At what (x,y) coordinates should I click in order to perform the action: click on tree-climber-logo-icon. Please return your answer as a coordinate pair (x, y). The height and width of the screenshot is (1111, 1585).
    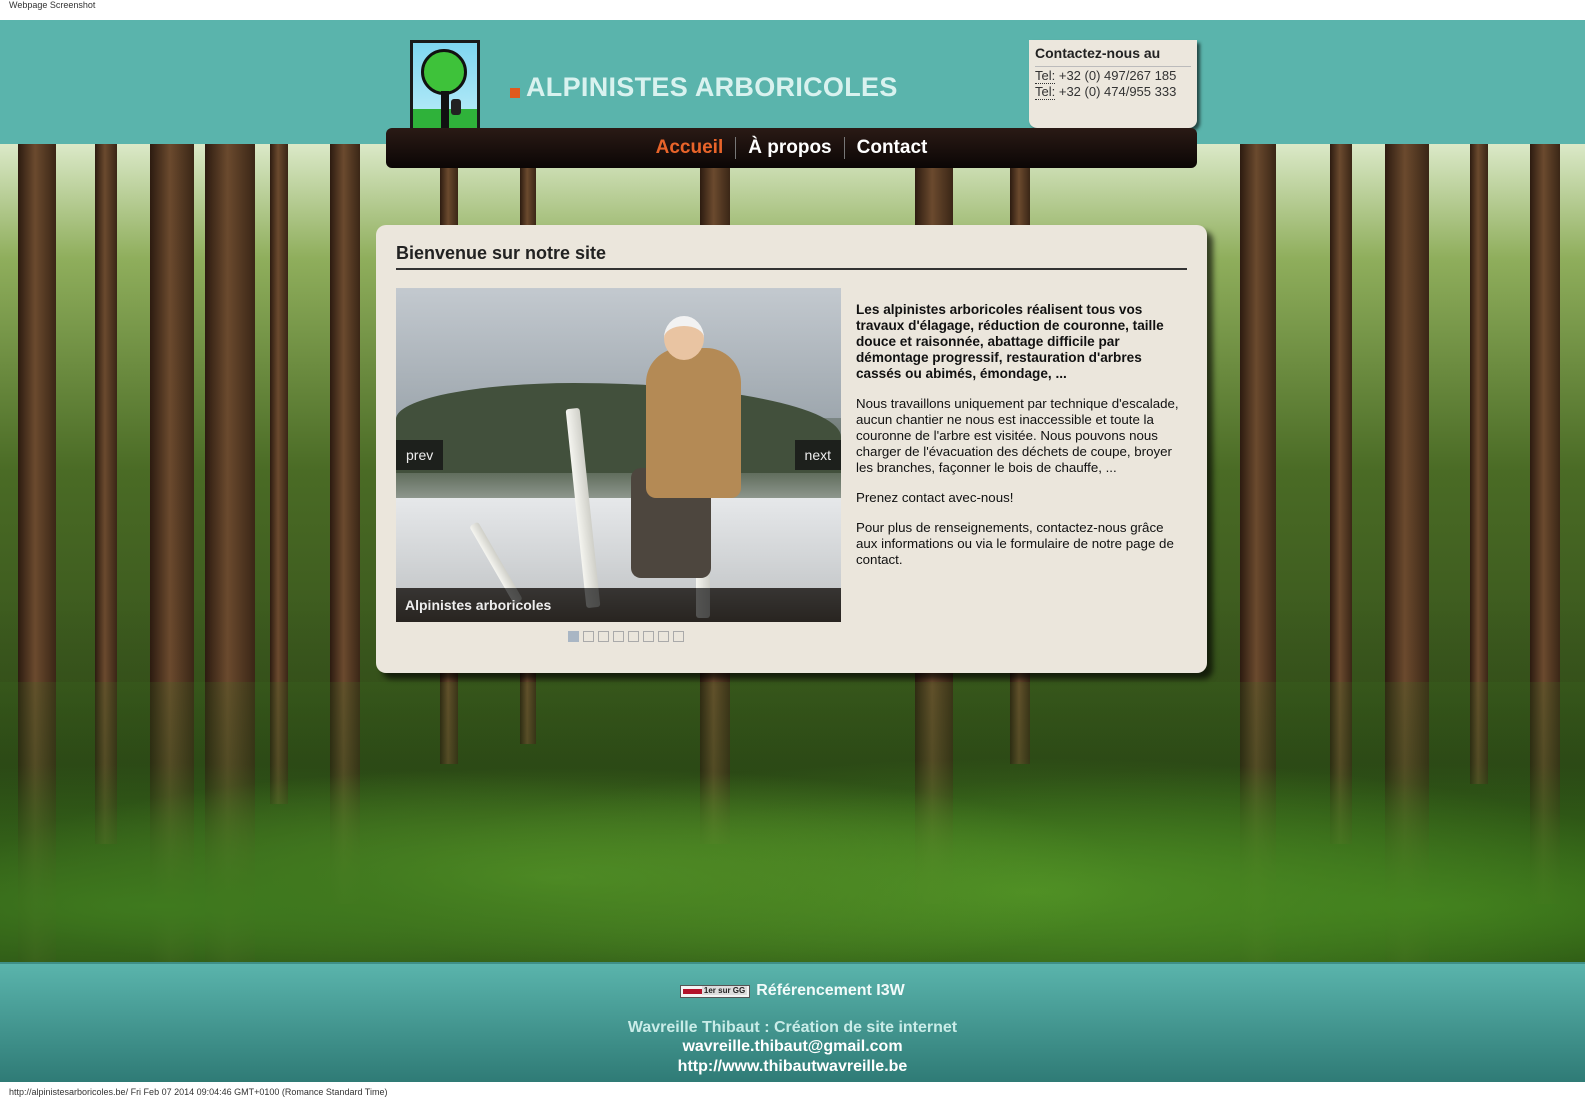
    Looking at the image, I should click on (445, 90).